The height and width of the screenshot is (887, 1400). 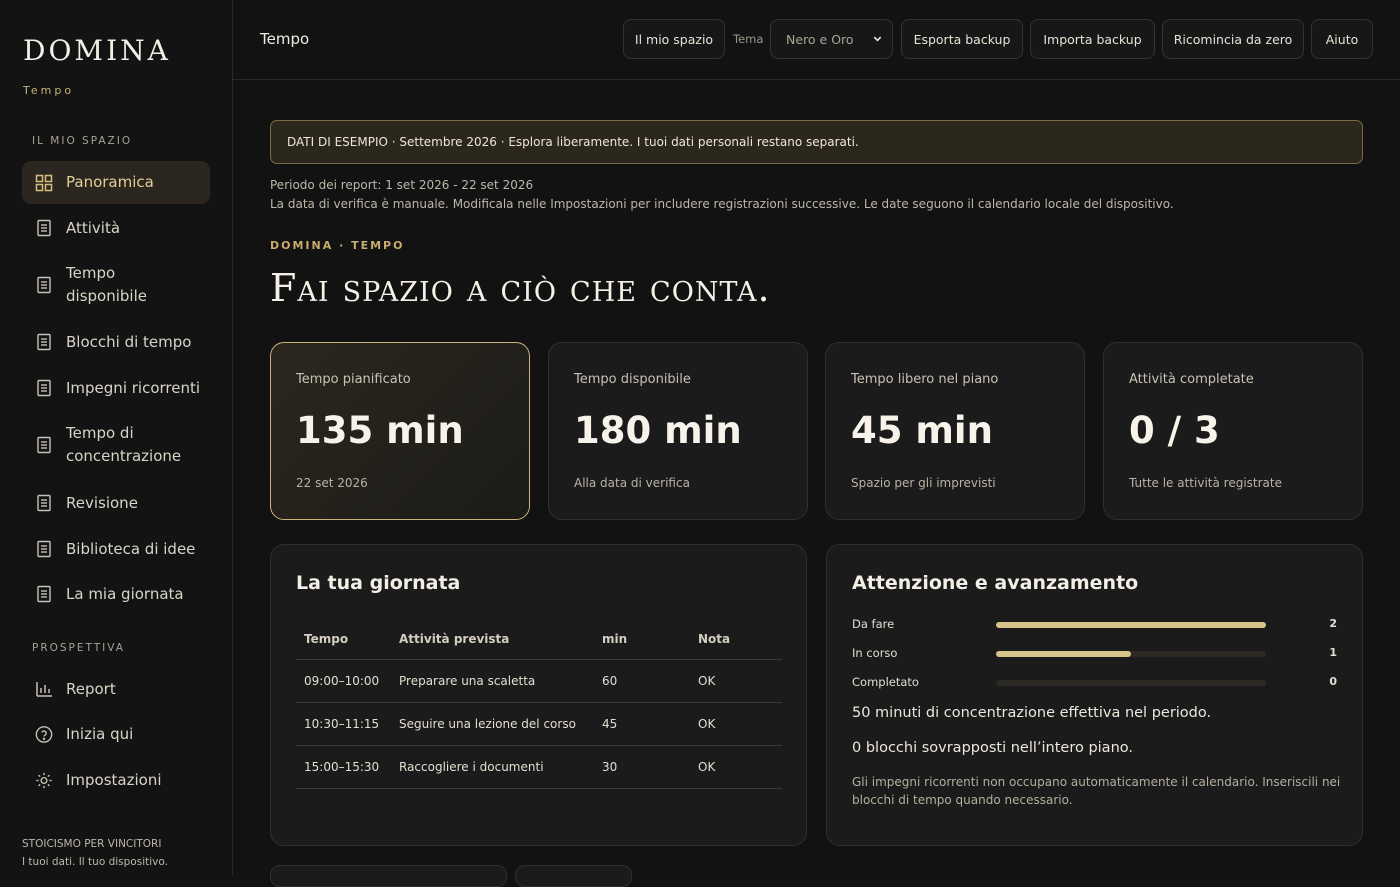 I want to click on theme-select: Nero e Oro, so click(x=831, y=39).